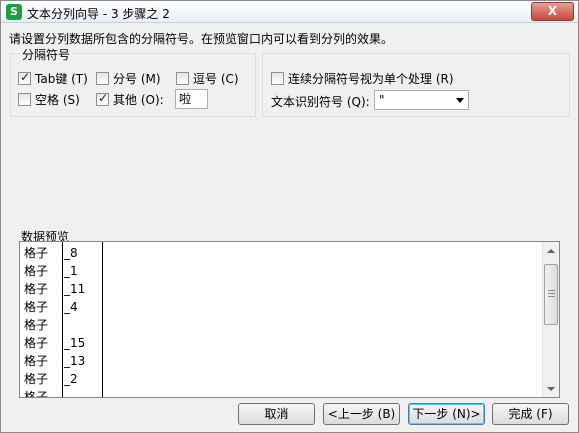 This screenshot has height=433, width=579. Describe the element at coordinates (98, 14) in the screenshot. I see `window-title: 文本分列向导 - 3 步骤之 2` at that location.